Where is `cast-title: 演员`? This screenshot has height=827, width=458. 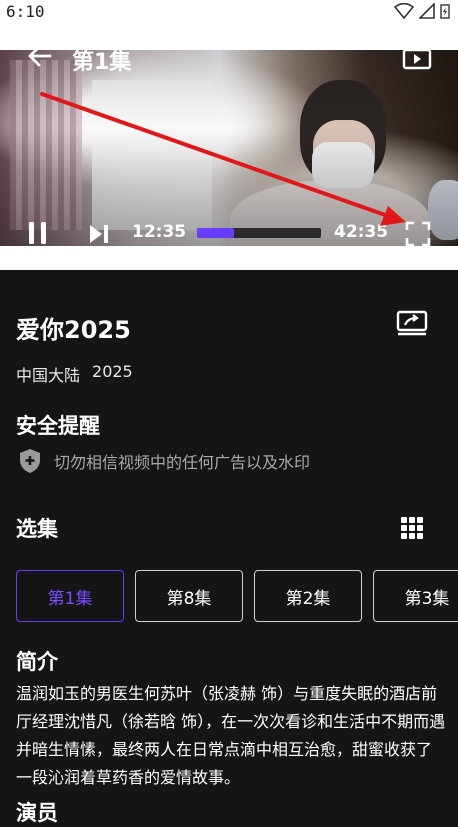 cast-title: 演员 is located at coordinates (37, 813).